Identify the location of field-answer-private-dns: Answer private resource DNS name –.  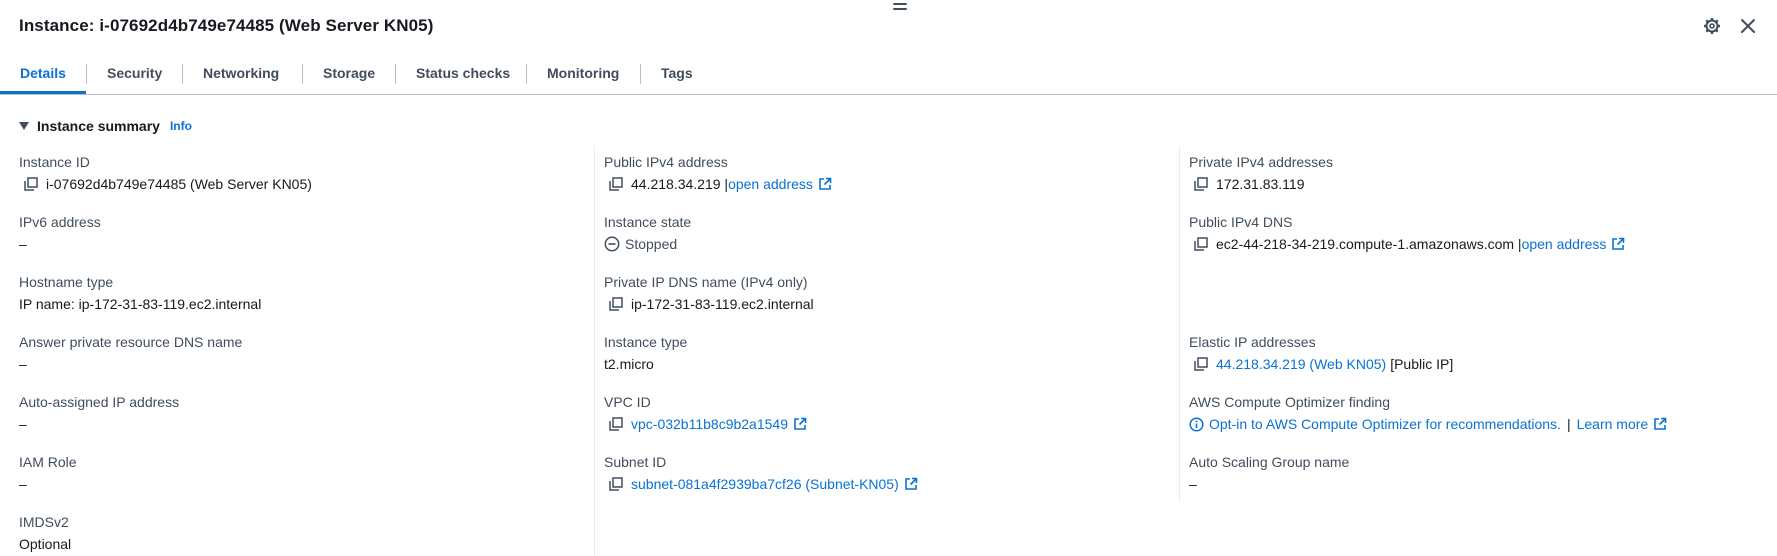
(299, 353).